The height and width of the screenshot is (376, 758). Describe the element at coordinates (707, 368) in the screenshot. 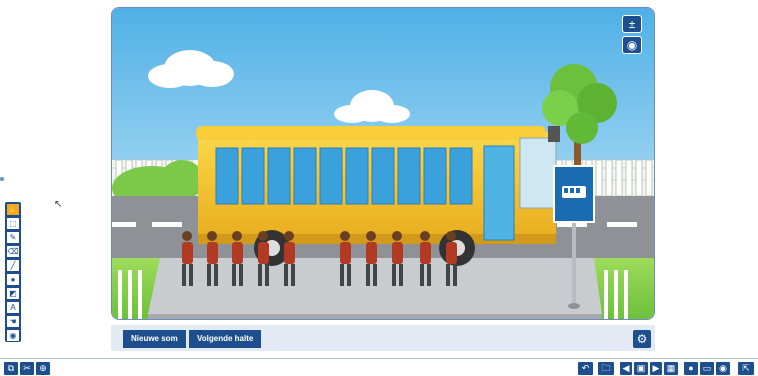

I see `presenter-icon: ▭` at that location.